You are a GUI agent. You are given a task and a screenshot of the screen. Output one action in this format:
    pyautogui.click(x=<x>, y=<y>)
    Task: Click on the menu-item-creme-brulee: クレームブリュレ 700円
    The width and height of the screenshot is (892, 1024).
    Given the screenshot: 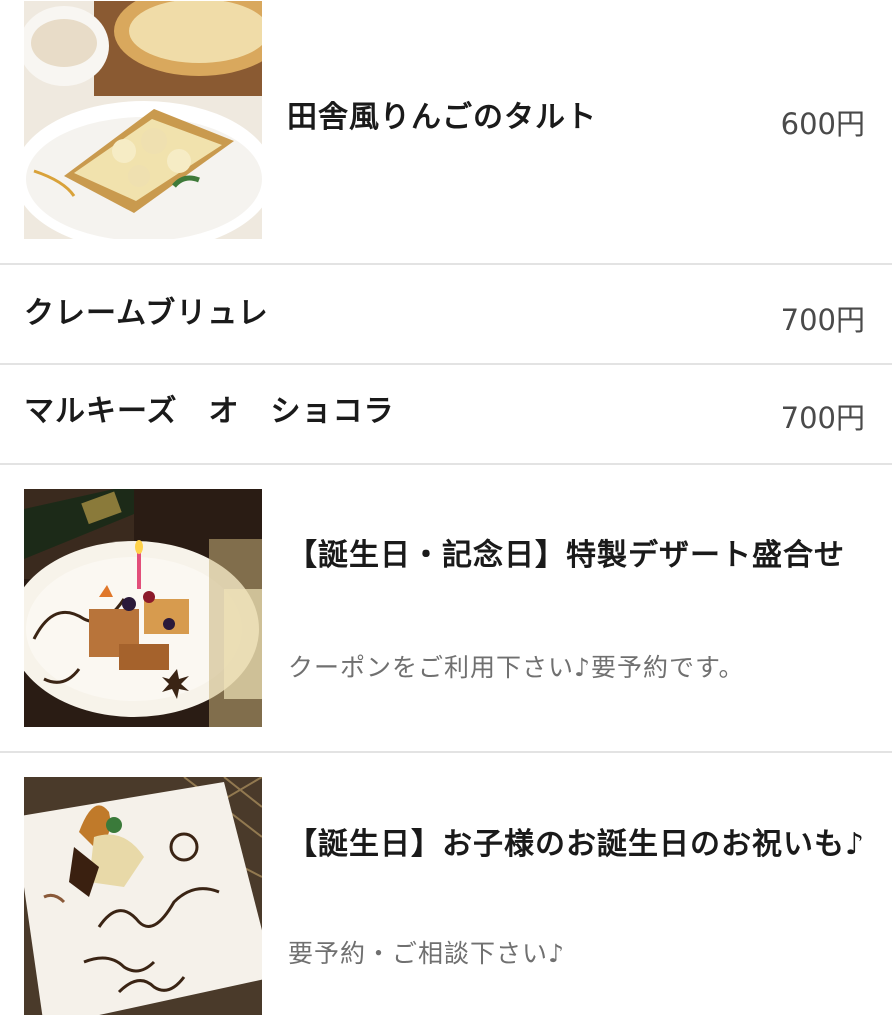 What is the action you would take?
    pyautogui.click(x=446, y=314)
    